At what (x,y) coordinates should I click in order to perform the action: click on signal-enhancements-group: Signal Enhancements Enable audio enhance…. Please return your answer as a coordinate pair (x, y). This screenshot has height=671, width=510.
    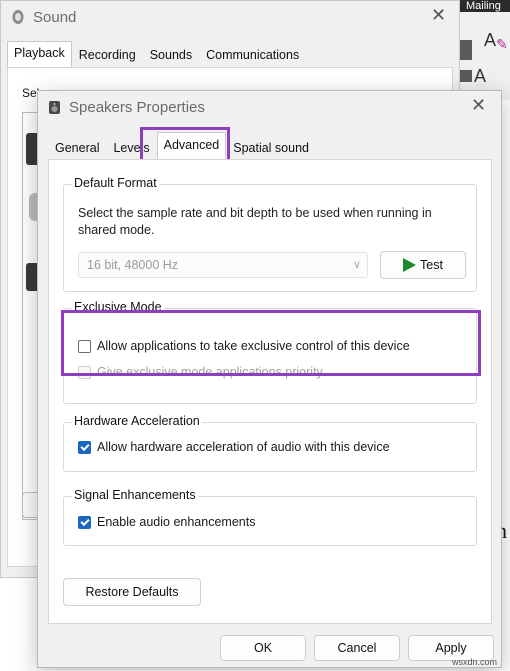
    Looking at the image, I should click on (270, 517).